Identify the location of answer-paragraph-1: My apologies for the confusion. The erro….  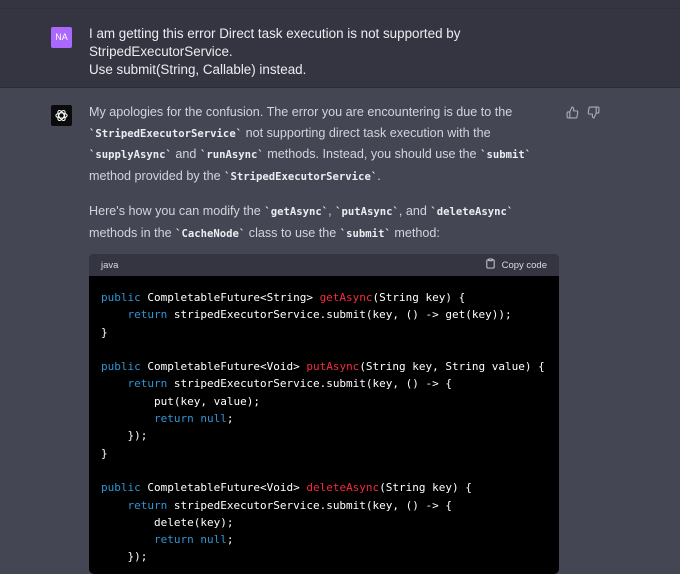
(310, 144).